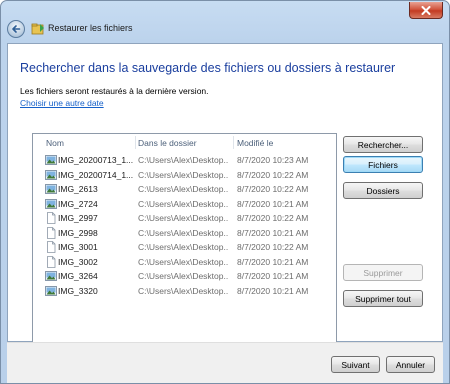  I want to click on file-name: IMG_3264, so click(78, 276).